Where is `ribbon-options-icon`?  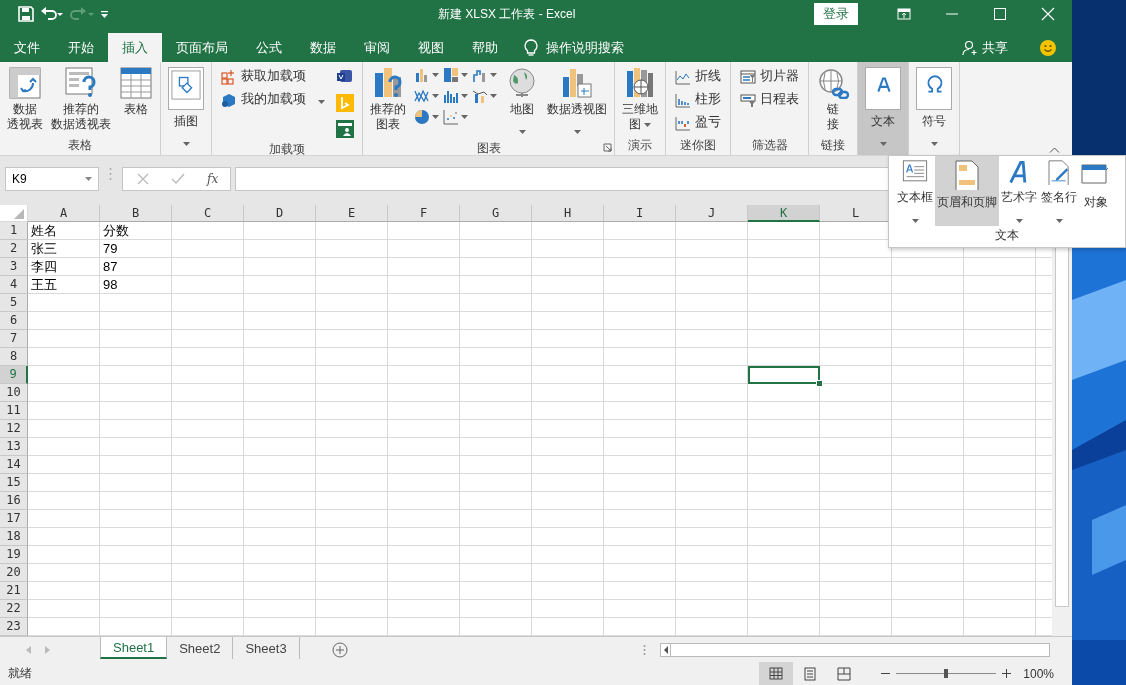
ribbon-options-icon is located at coordinates (904, 14).